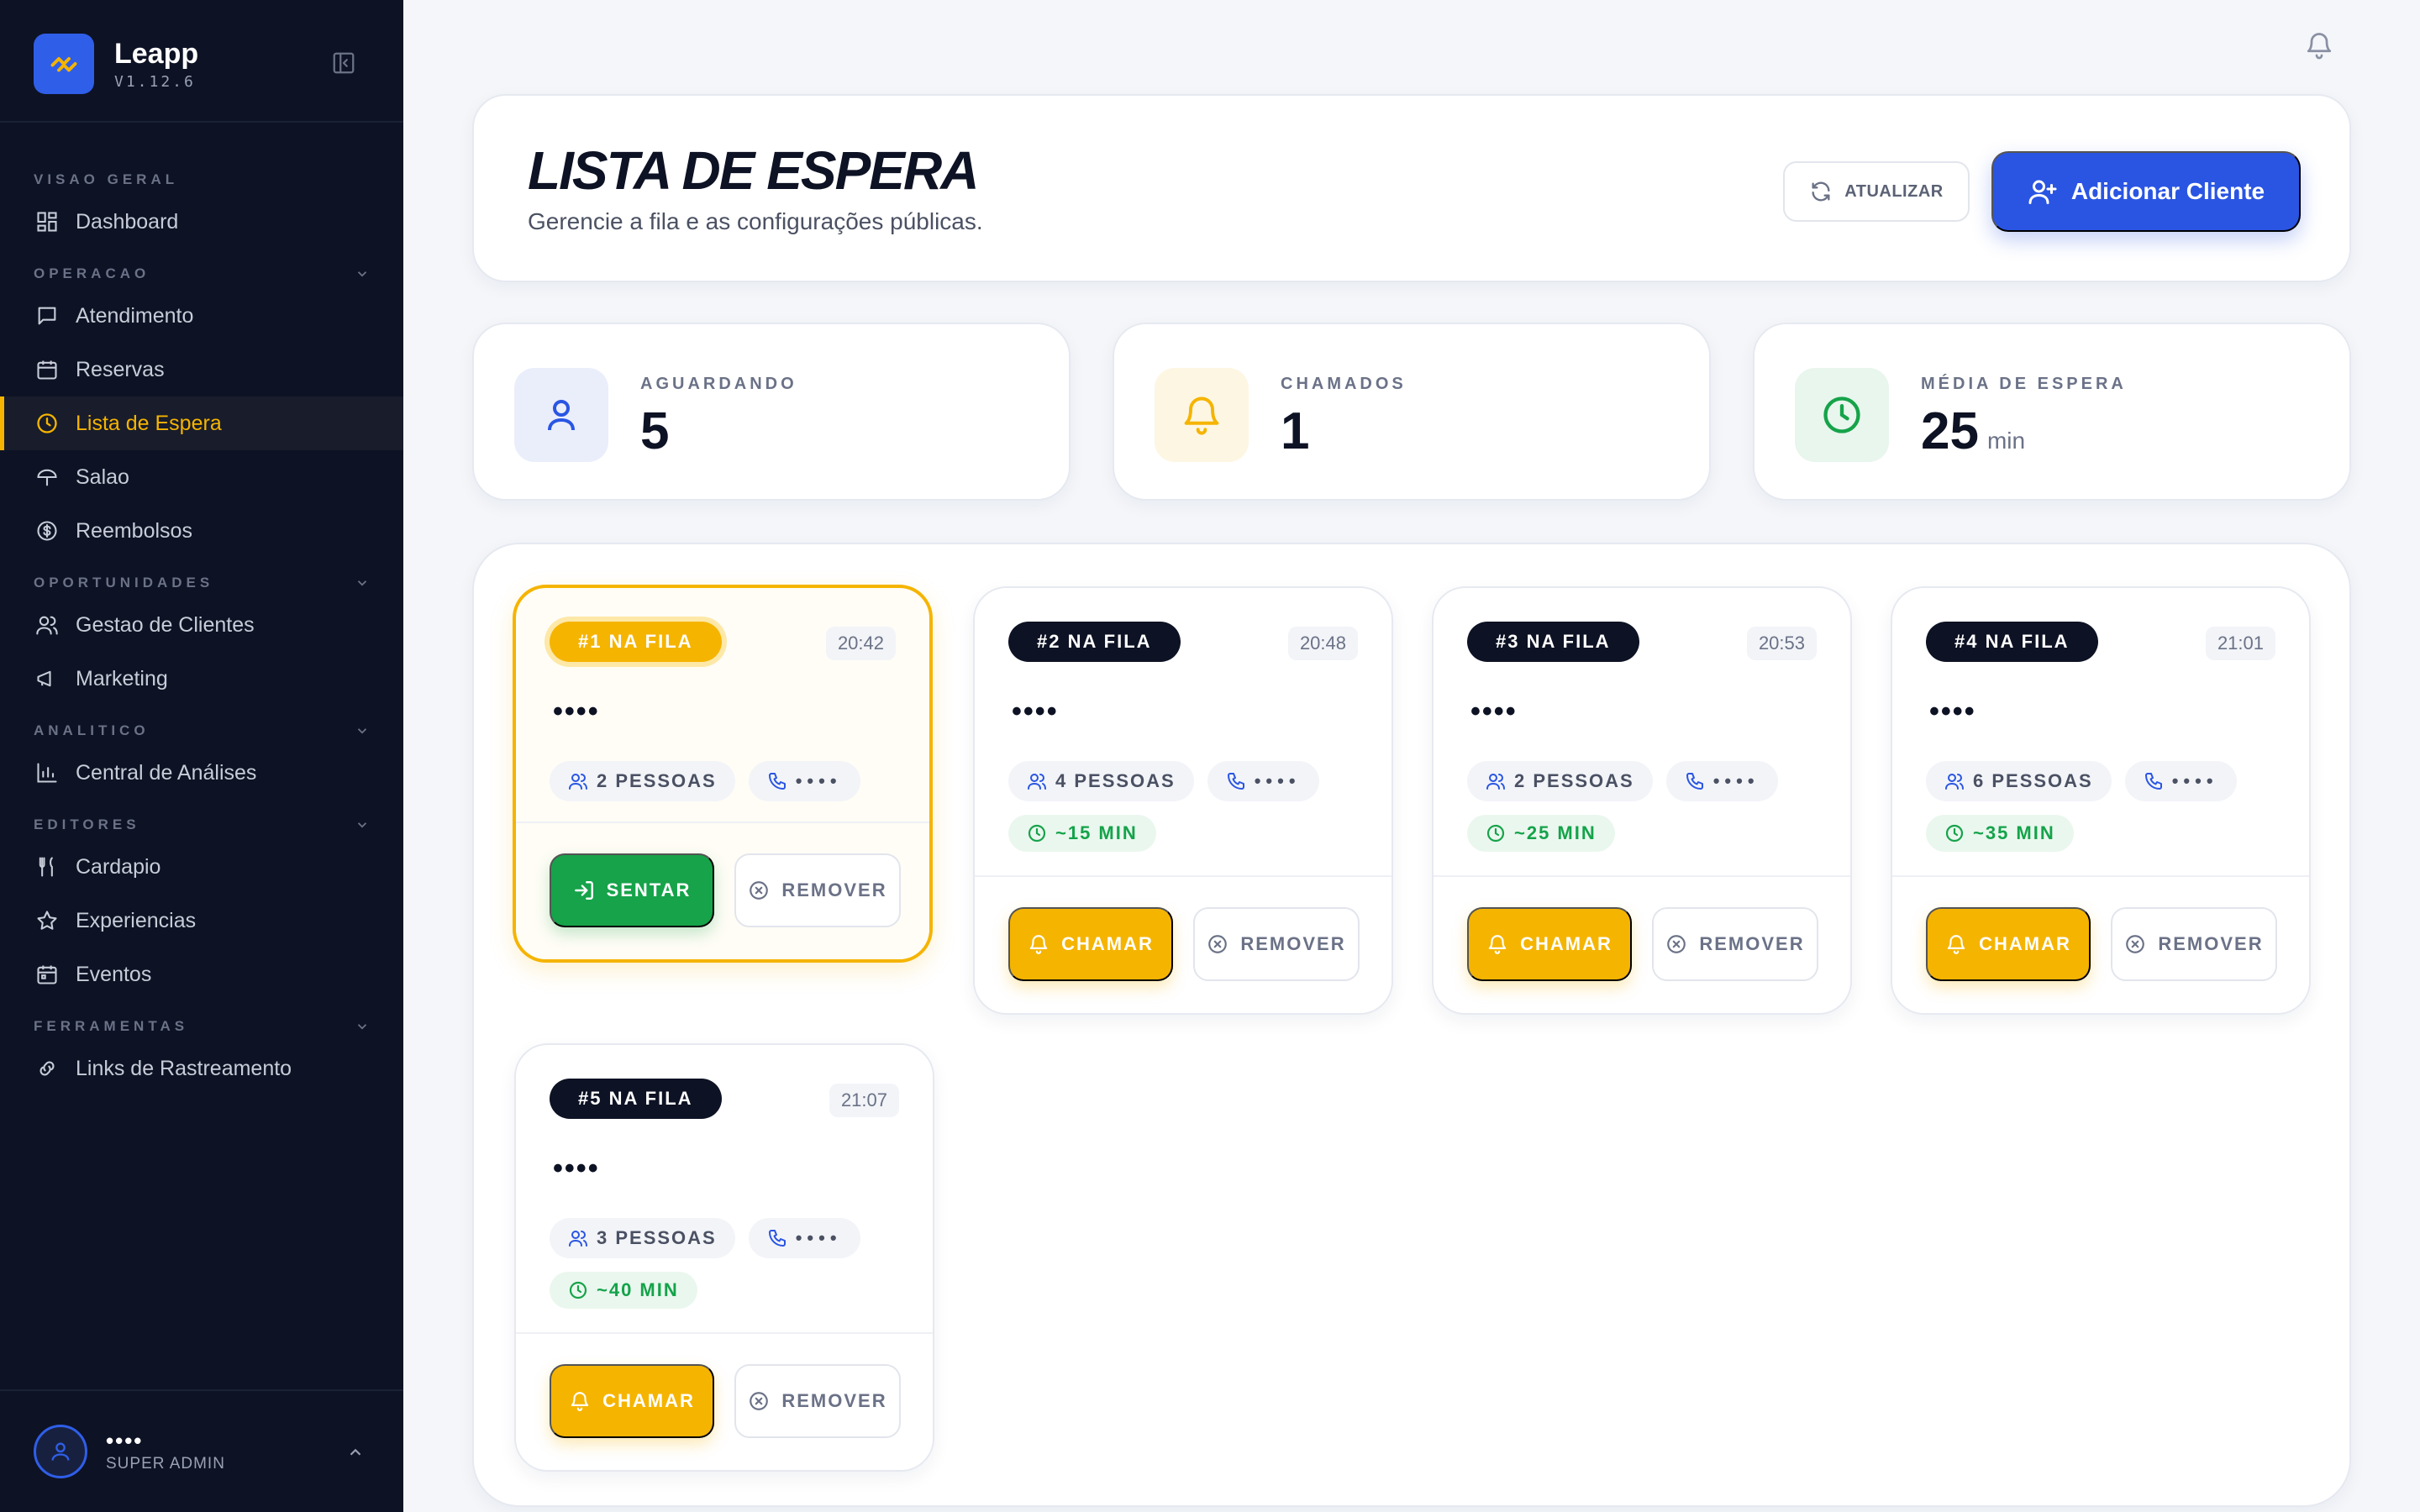 This screenshot has height=1512, width=2420. What do you see at coordinates (1894, 191) in the screenshot?
I see `refresh-label: ATUALIZAR` at bounding box center [1894, 191].